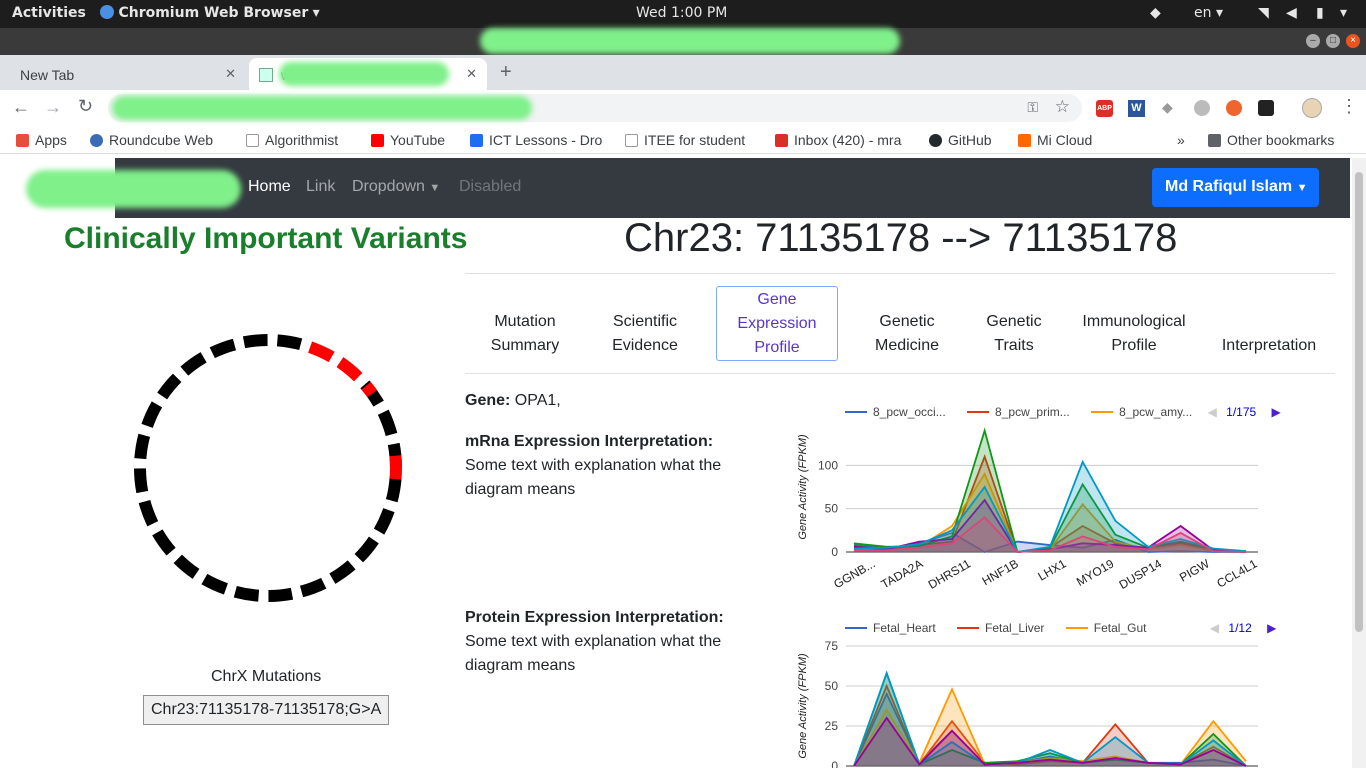  What do you see at coordinates (595, 108) in the screenshot?
I see `address-bar: ⚿ ☆` at bounding box center [595, 108].